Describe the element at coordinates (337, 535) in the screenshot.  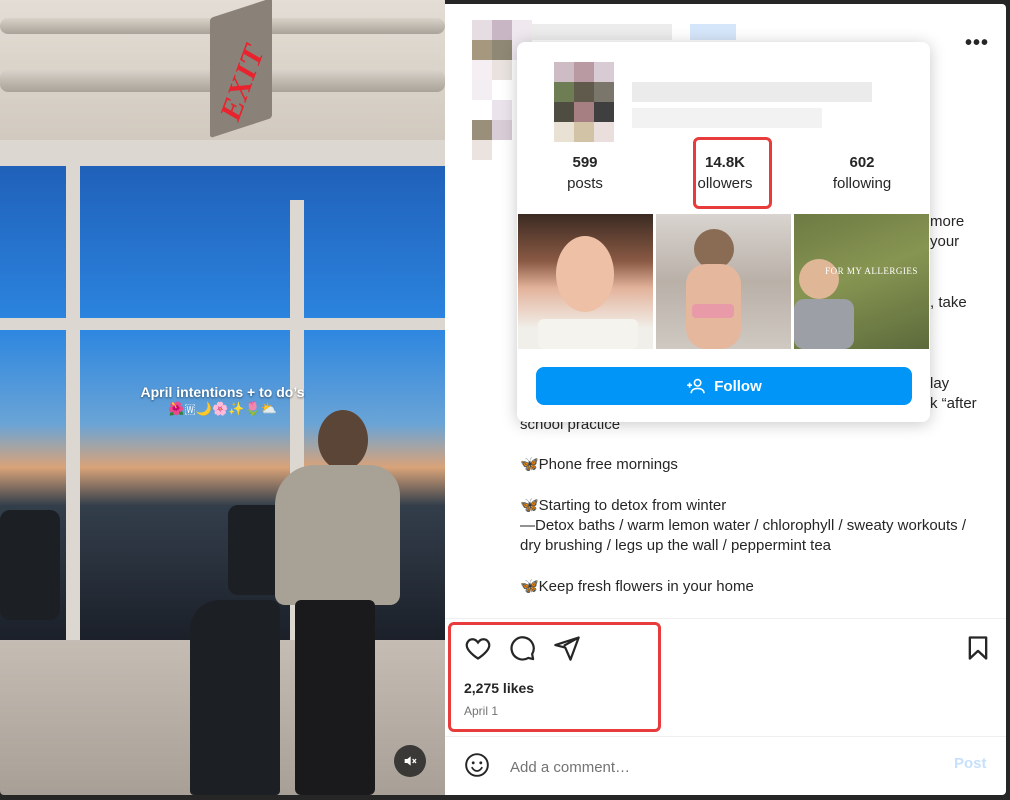
I see `person-sweater` at that location.